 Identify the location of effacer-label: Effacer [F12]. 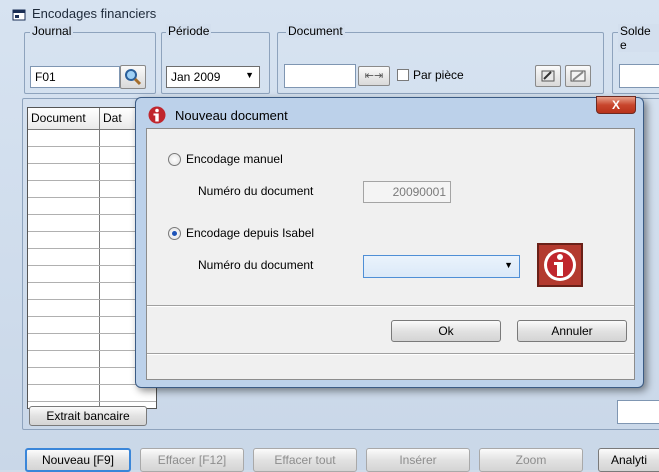
(192, 460).